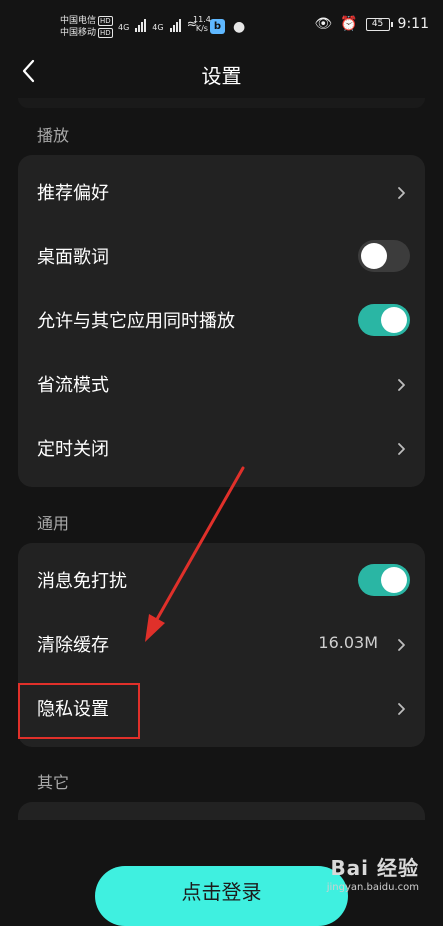  I want to click on row-clear-cache: 清除缓存 16.03M, so click(221, 645).